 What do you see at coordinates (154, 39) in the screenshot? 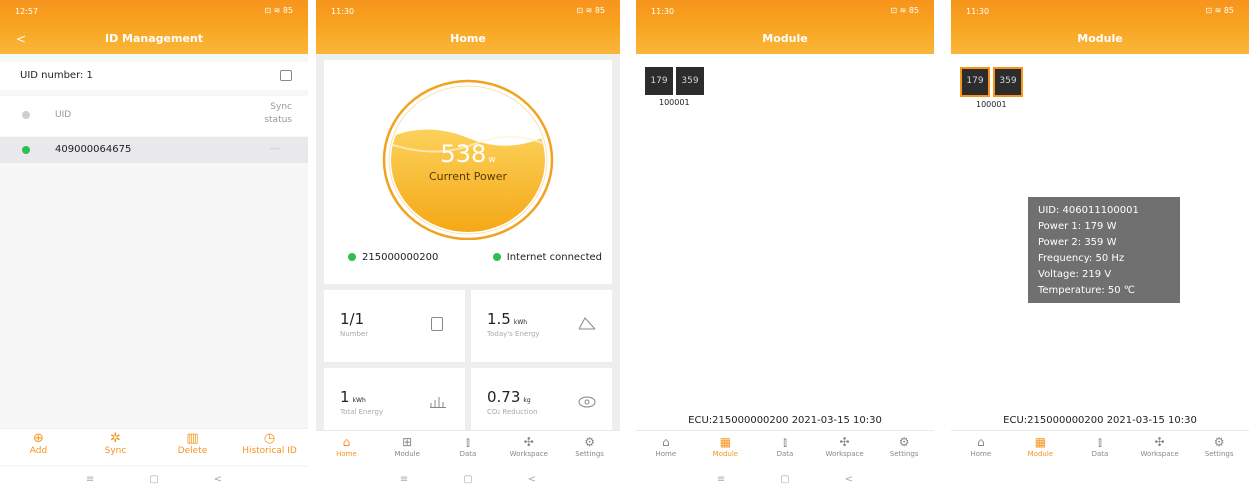
I see `title-bar: < ID Management` at bounding box center [154, 39].